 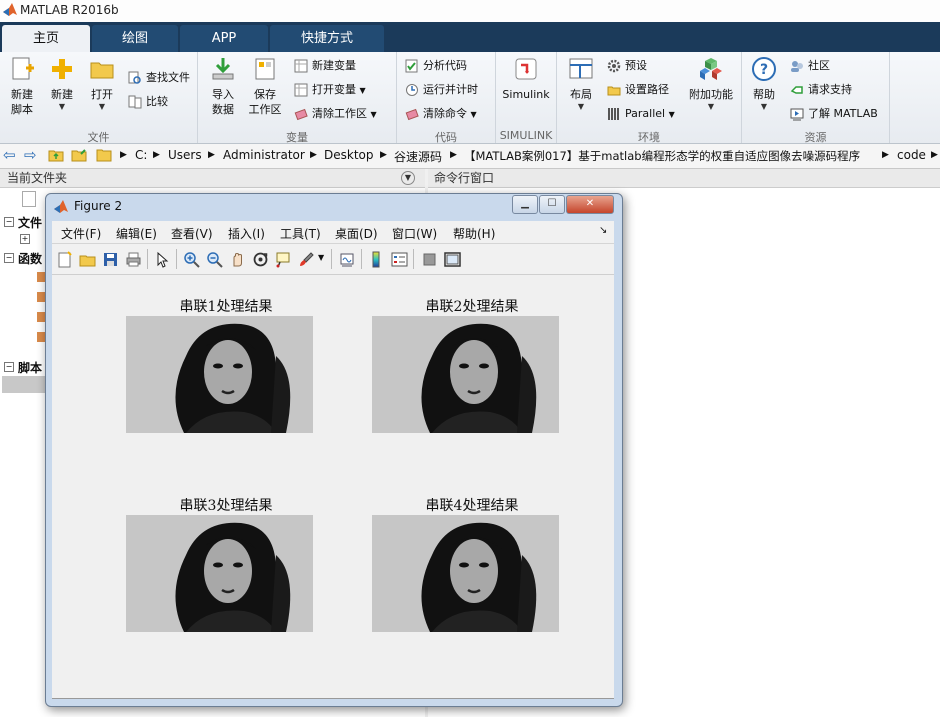 What do you see at coordinates (590, 204) in the screenshot?
I see `close-button: ✕` at bounding box center [590, 204].